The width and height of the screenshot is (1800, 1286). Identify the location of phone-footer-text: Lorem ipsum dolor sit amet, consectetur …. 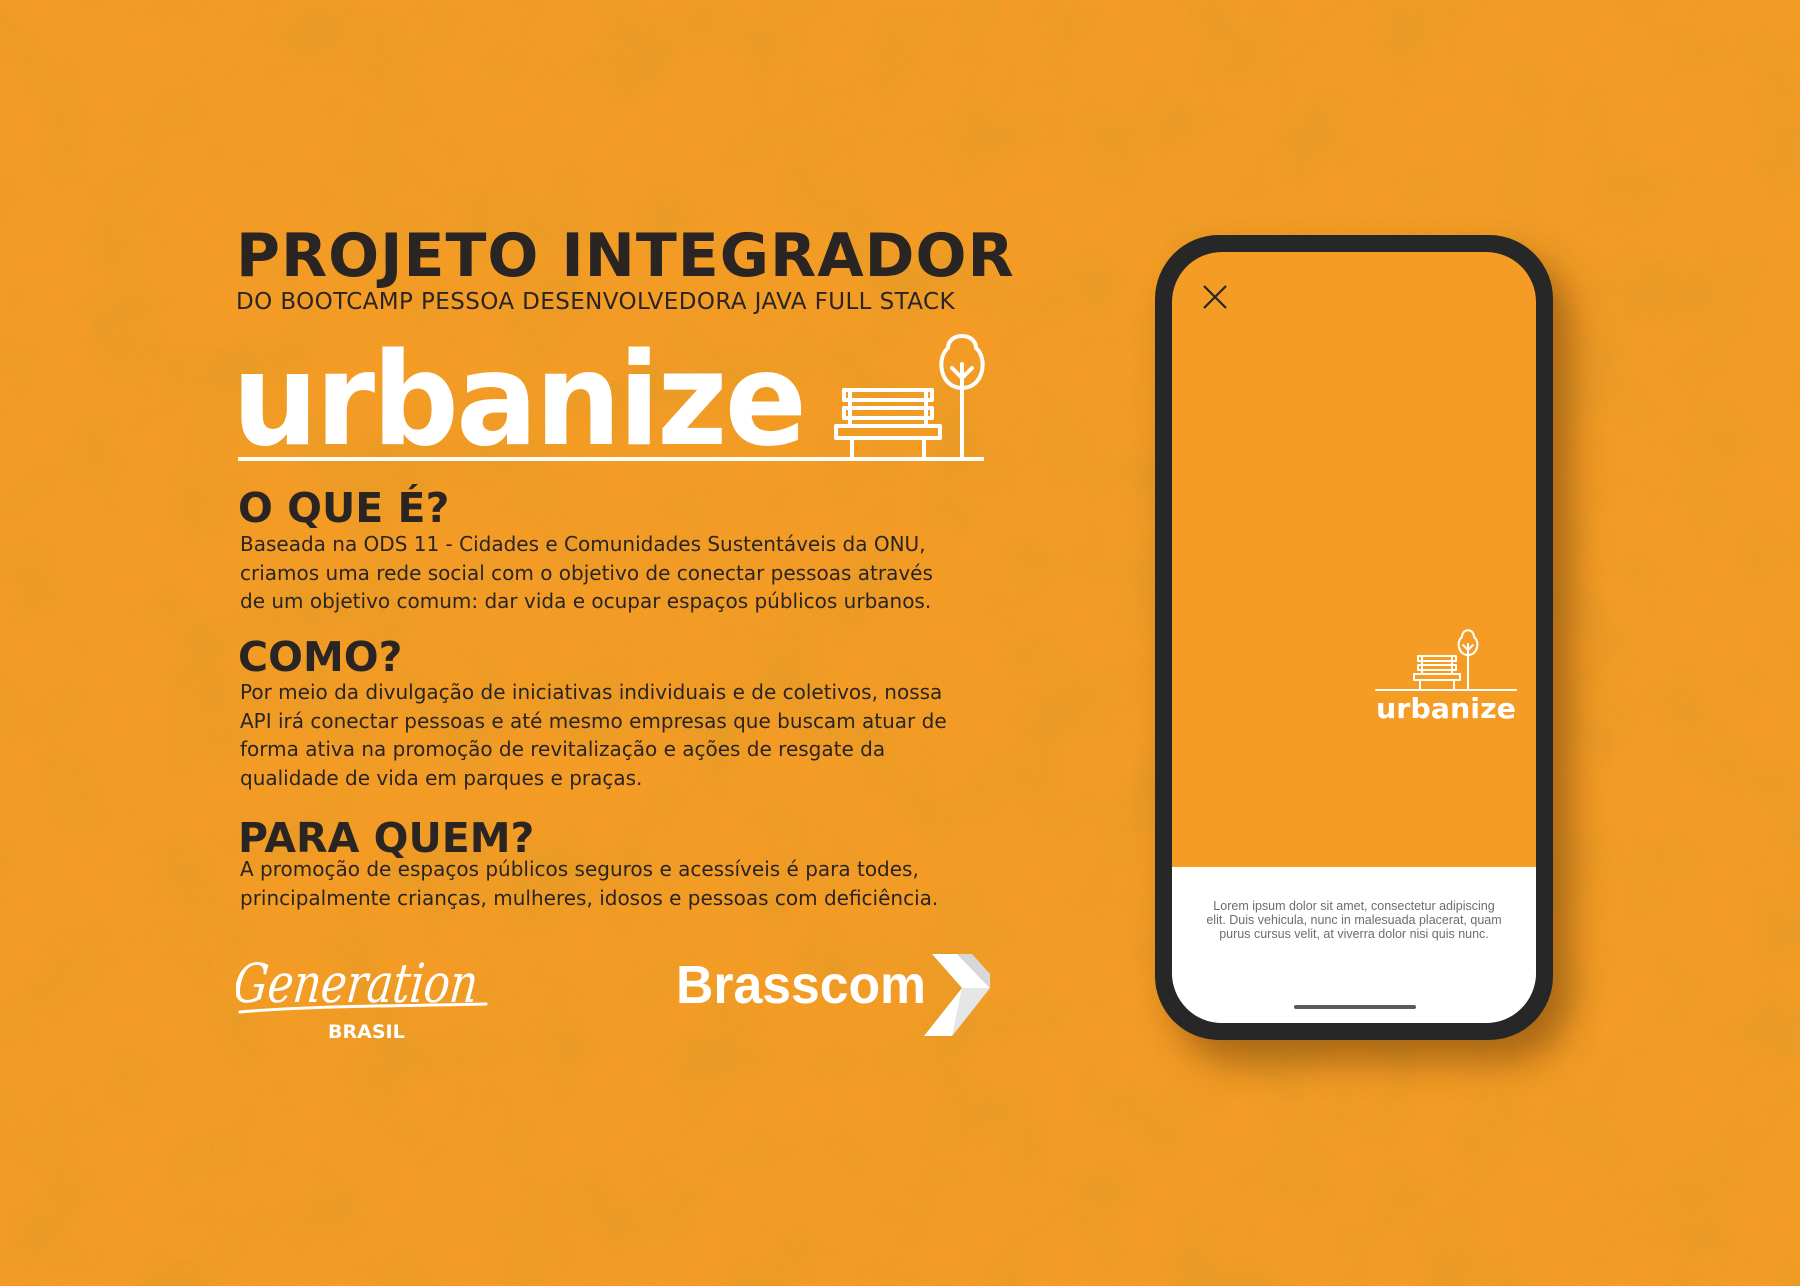
(1354, 920).